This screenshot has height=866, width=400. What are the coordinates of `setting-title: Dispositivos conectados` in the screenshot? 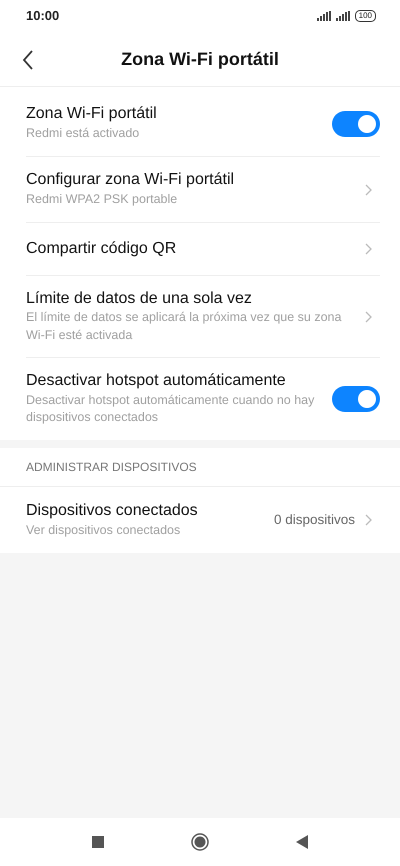 It's located at (112, 510).